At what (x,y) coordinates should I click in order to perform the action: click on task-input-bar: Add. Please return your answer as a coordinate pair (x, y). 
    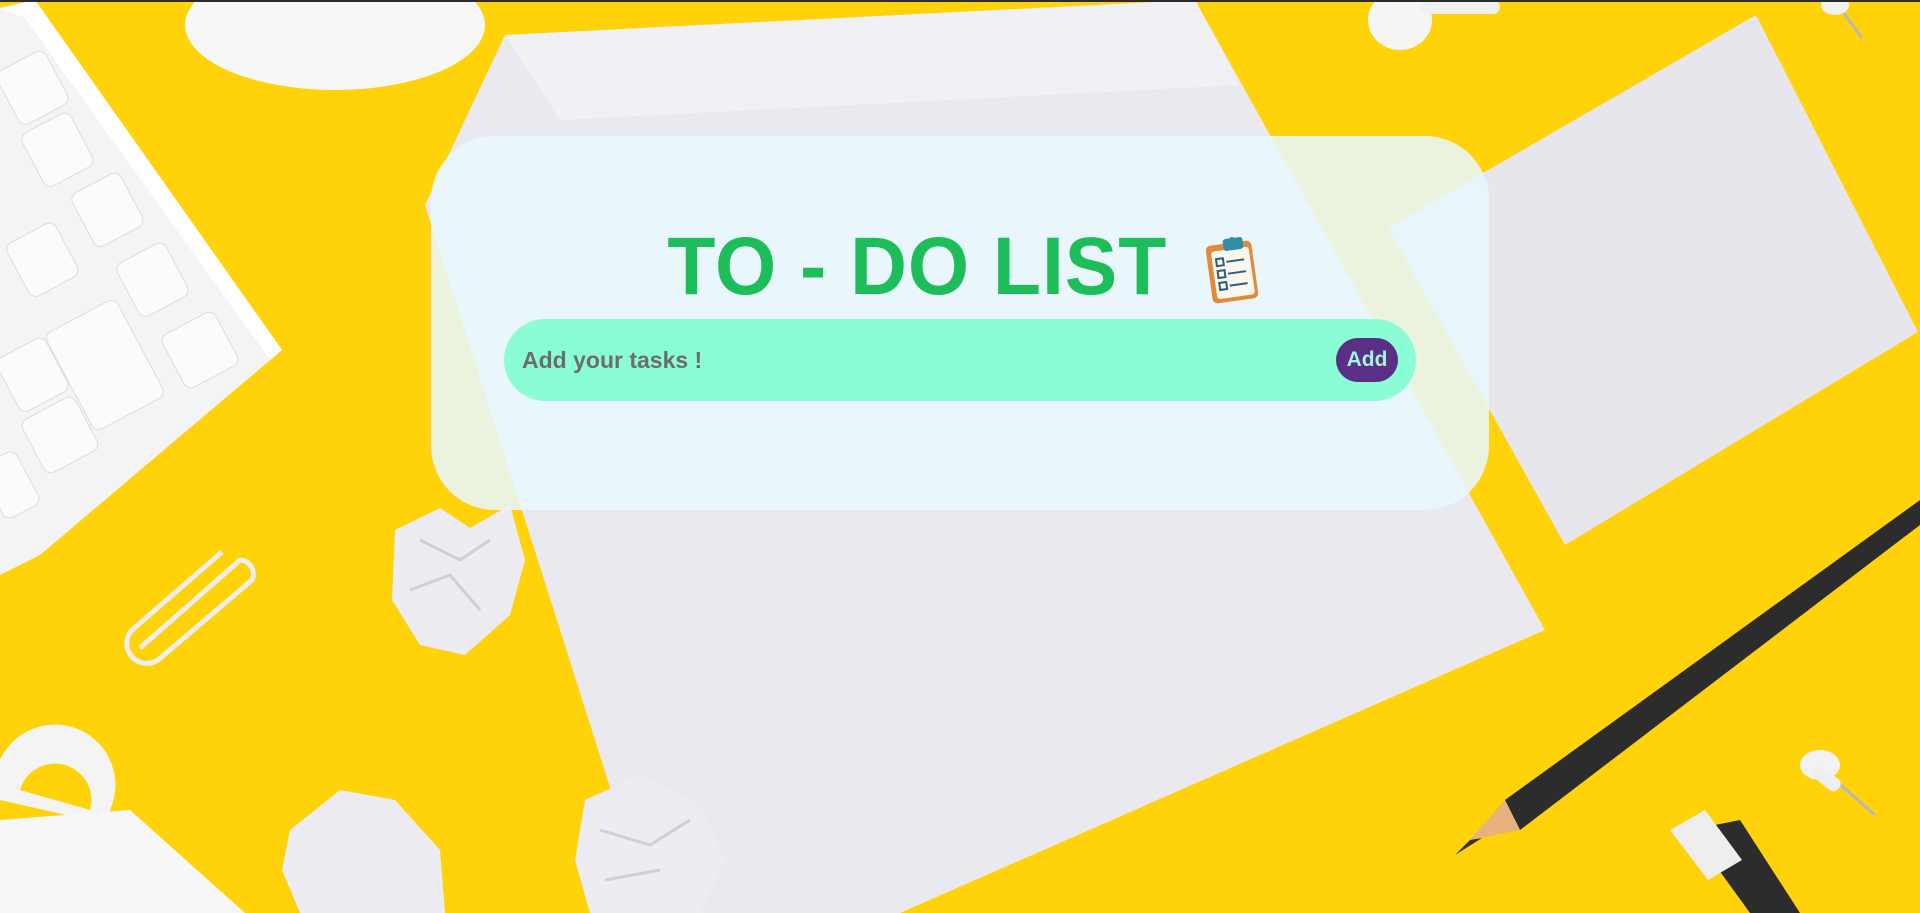
    Looking at the image, I should click on (960, 360).